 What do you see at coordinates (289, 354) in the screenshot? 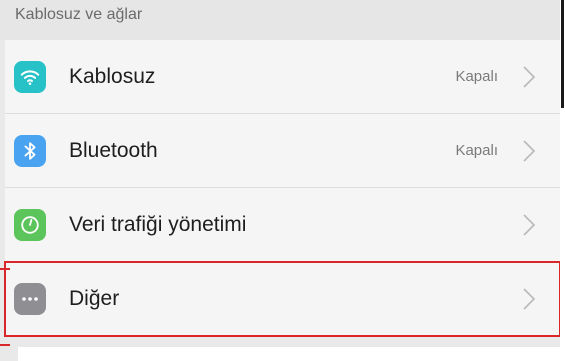
I see `bottom-strip` at bounding box center [289, 354].